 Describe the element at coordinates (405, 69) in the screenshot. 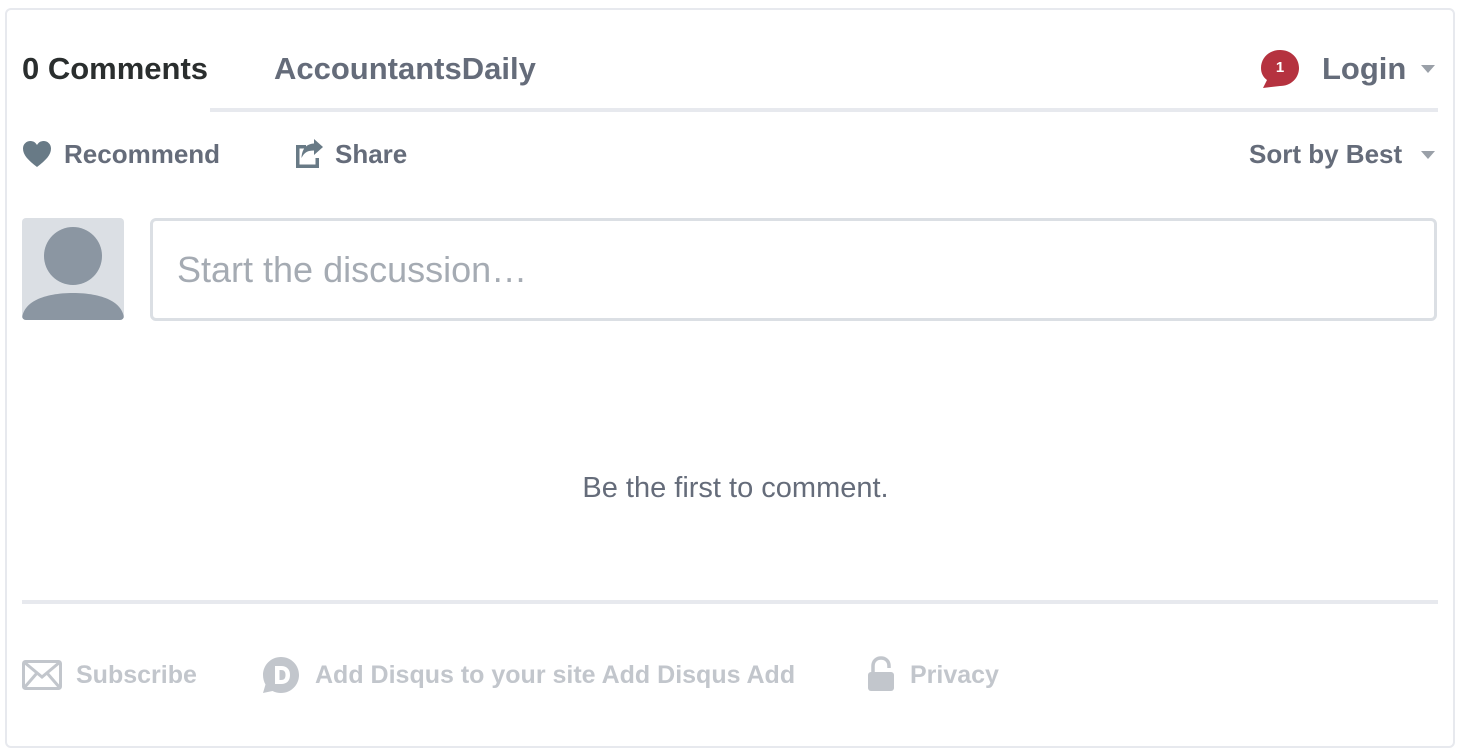

I see `tab-forum: AccountantsDaily` at that location.